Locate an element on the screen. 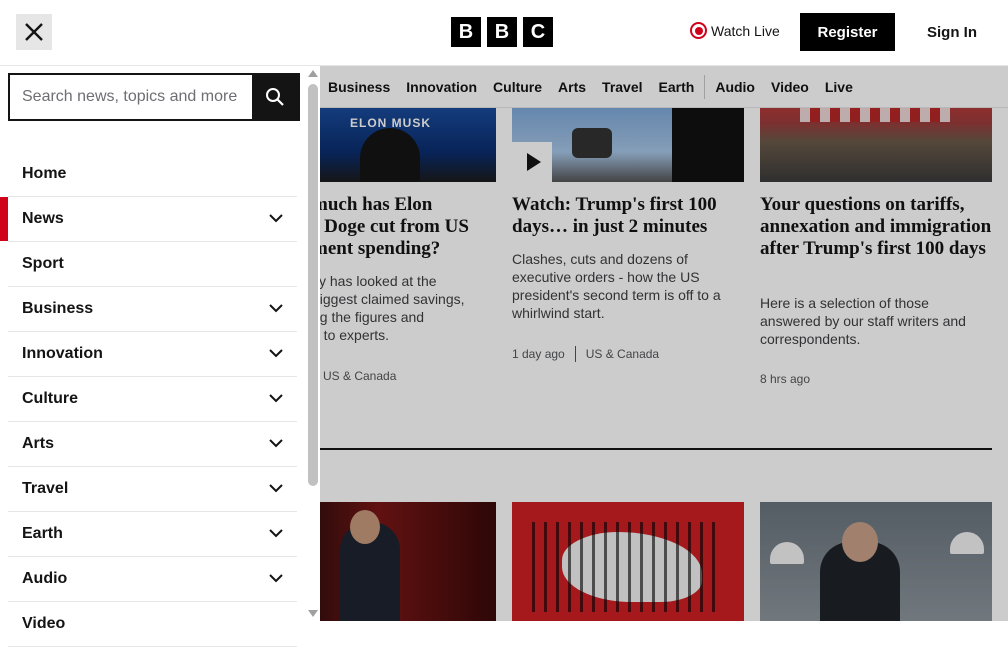 Image resolution: width=1008 pixels, height=647 pixels. watch-live-link: Watch Live is located at coordinates (735, 30).